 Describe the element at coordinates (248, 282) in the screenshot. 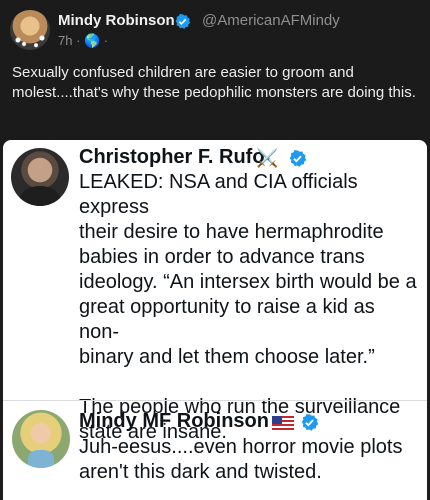

I see `quoted-text-line: ideology. “An intersex birth would be a` at that location.